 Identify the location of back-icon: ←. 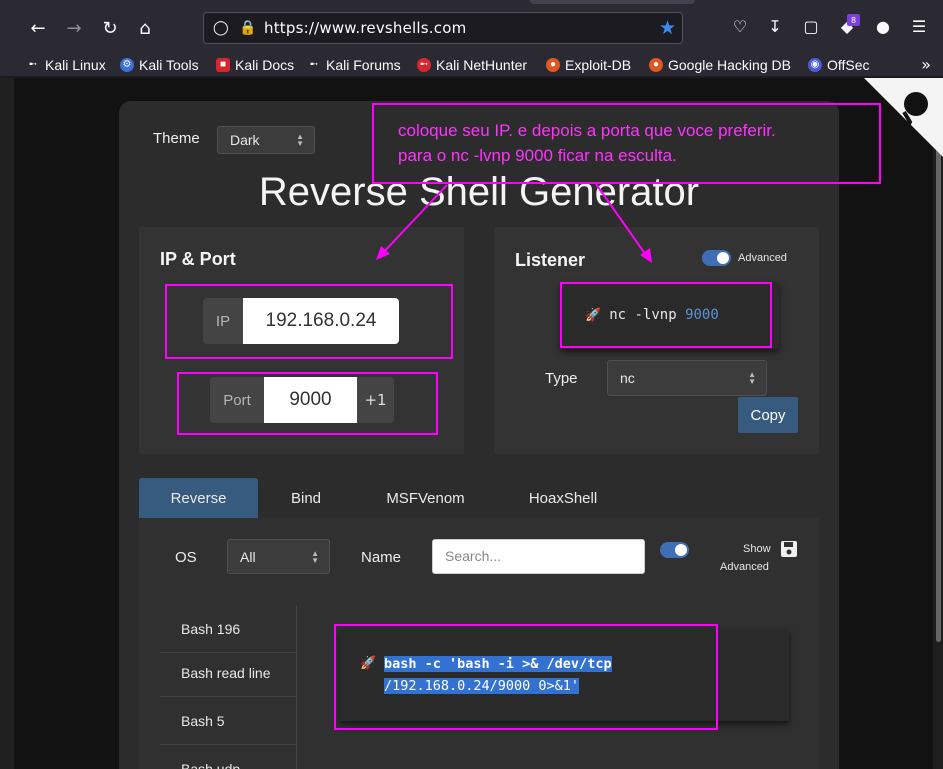
(38, 28).